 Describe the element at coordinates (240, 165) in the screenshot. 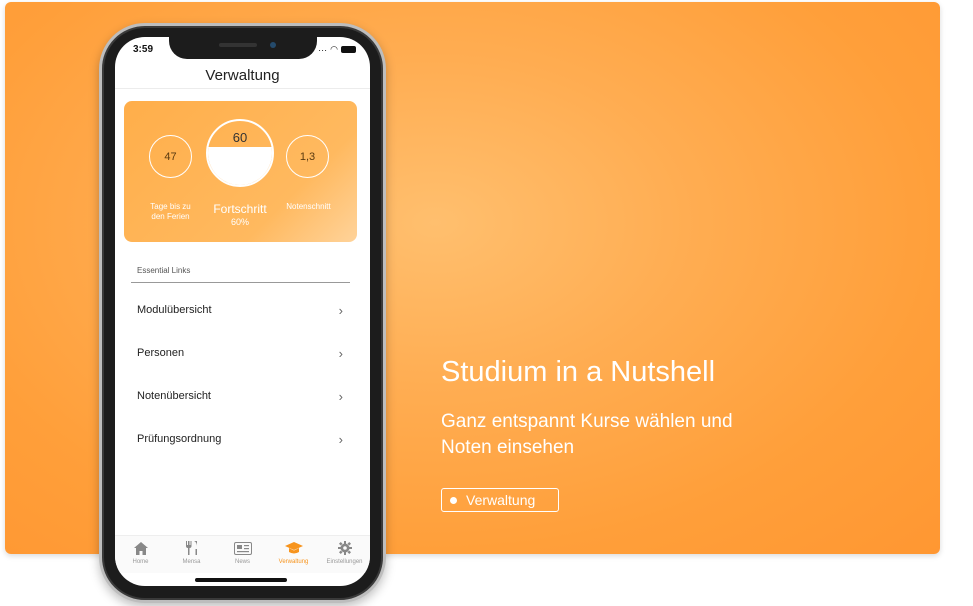

I see `progress-fill` at that location.